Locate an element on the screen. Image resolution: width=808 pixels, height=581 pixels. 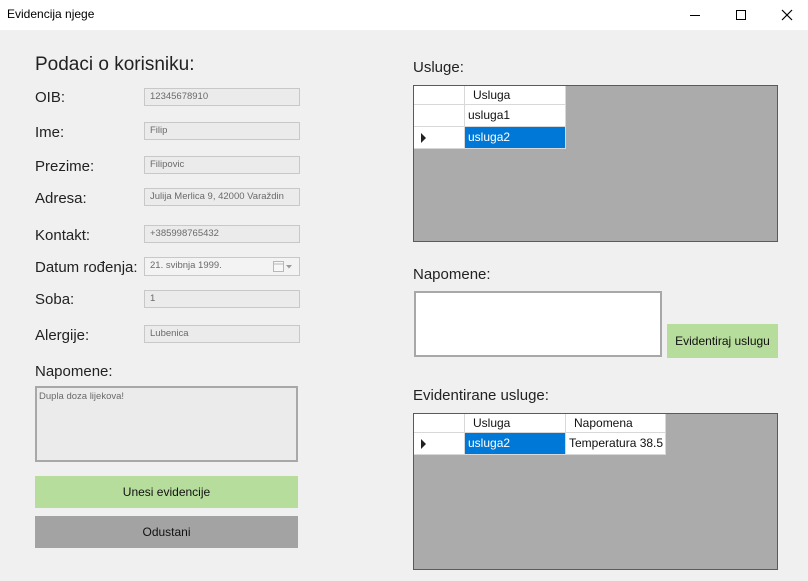
maximize-button is located at coordinates (741, 15).